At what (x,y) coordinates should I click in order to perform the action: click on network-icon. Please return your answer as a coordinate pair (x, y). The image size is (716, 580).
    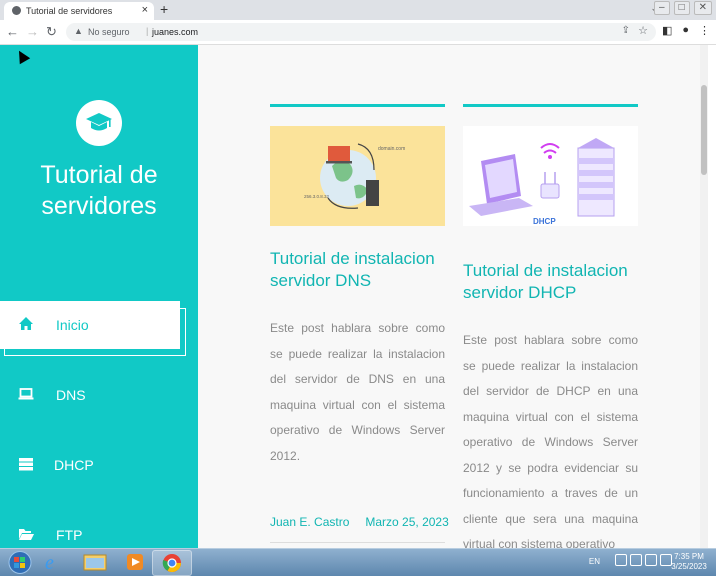
    Looking at the image, I should click on (651, 560).